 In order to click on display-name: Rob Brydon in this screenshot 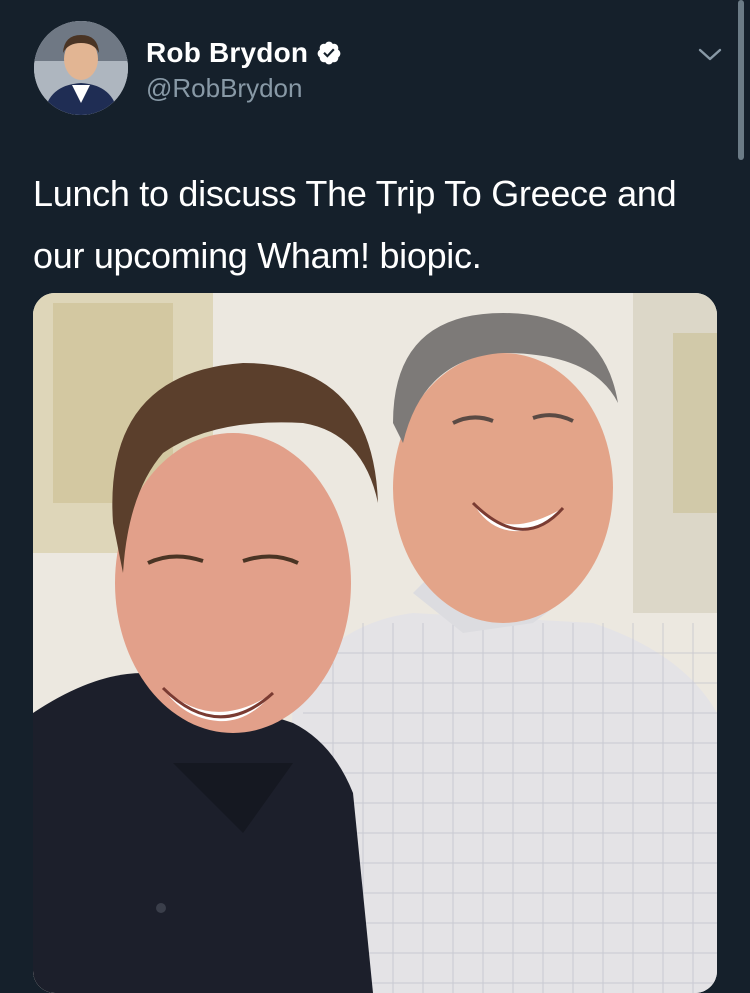, I will do `click(227, 53)`.